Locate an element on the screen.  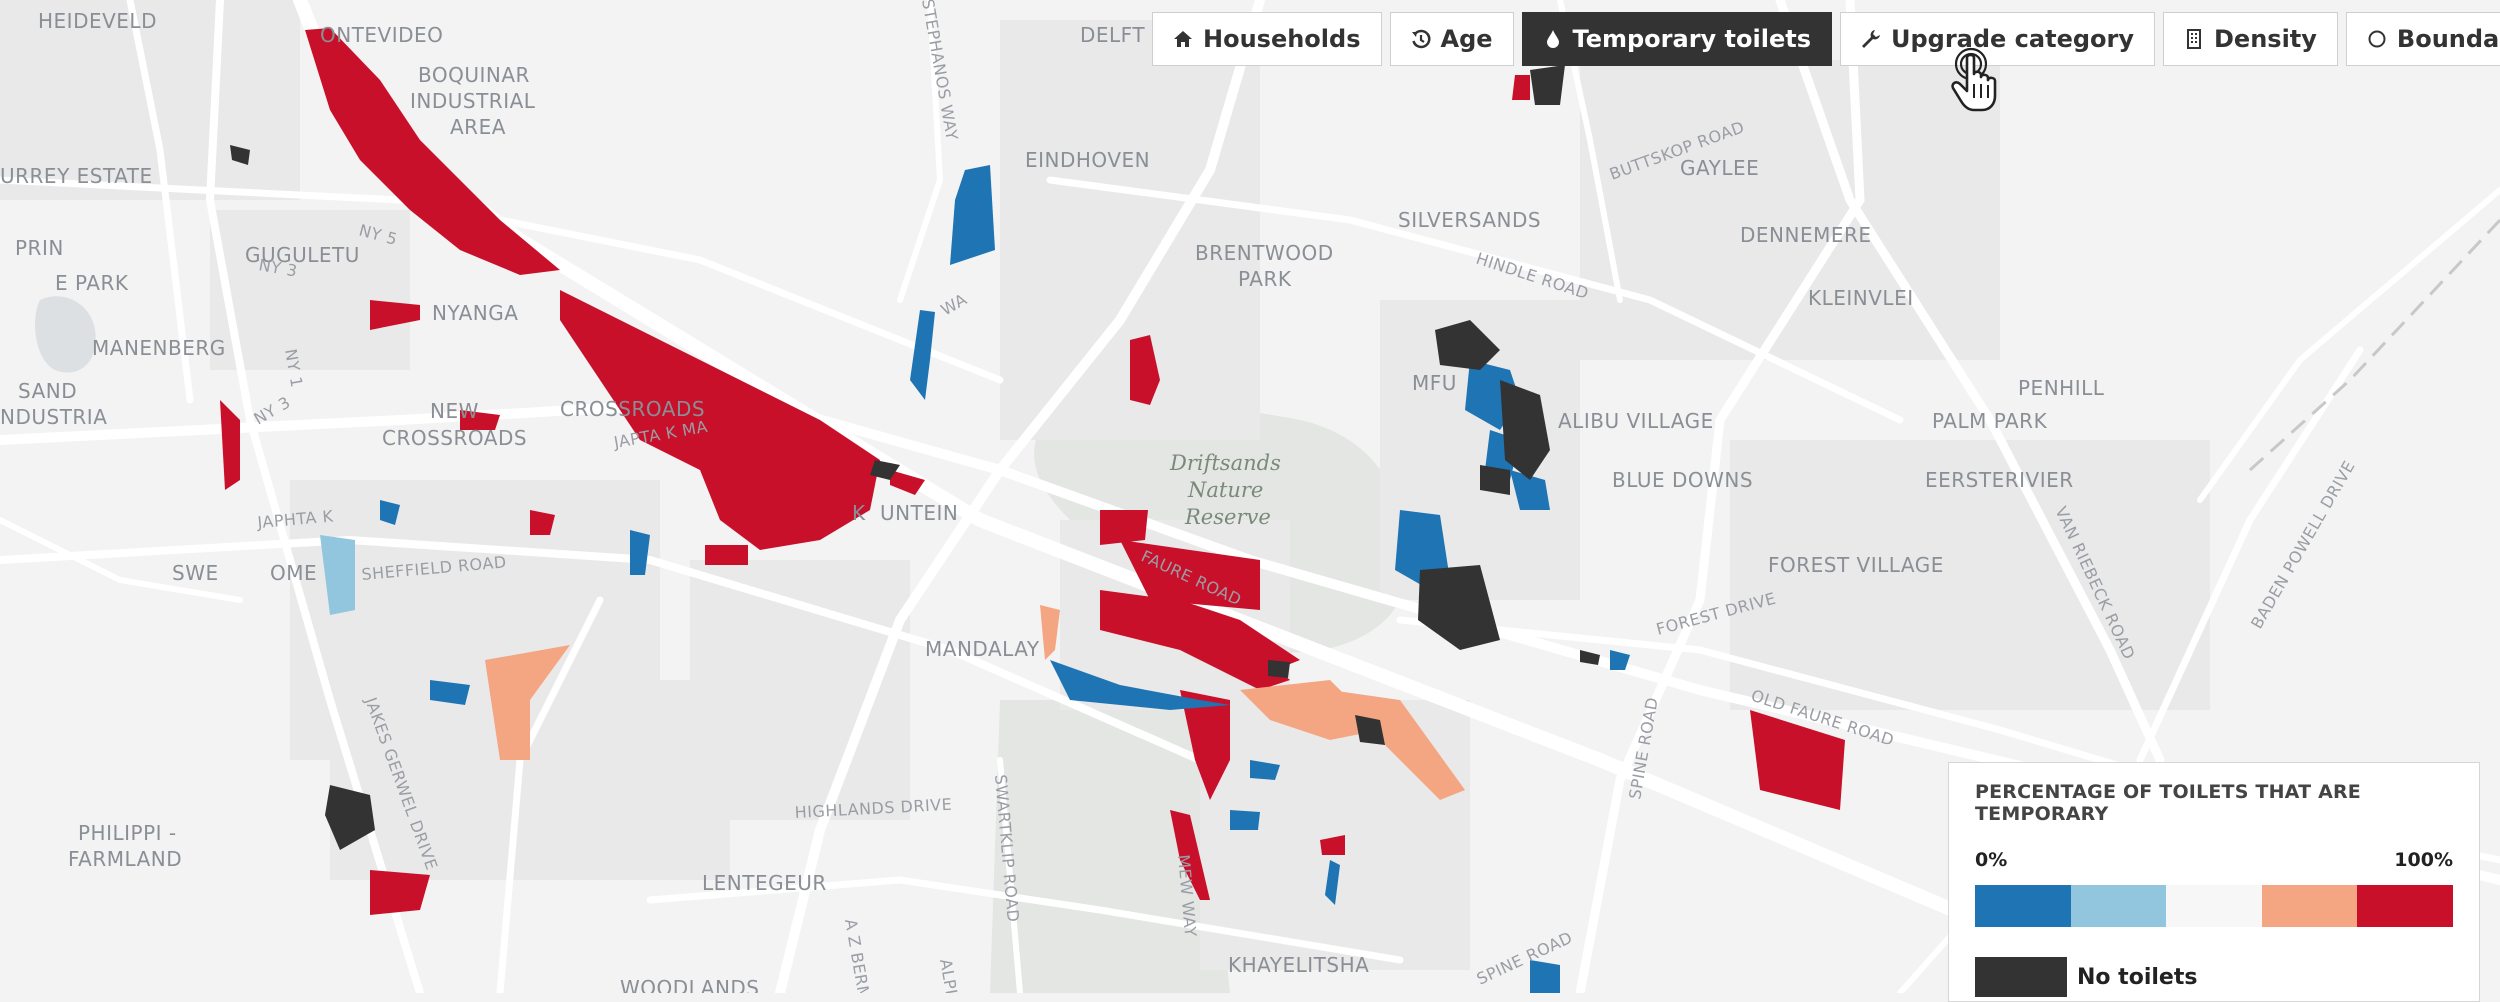
place-label: MANDALAY is located at coordinates (982, 649).